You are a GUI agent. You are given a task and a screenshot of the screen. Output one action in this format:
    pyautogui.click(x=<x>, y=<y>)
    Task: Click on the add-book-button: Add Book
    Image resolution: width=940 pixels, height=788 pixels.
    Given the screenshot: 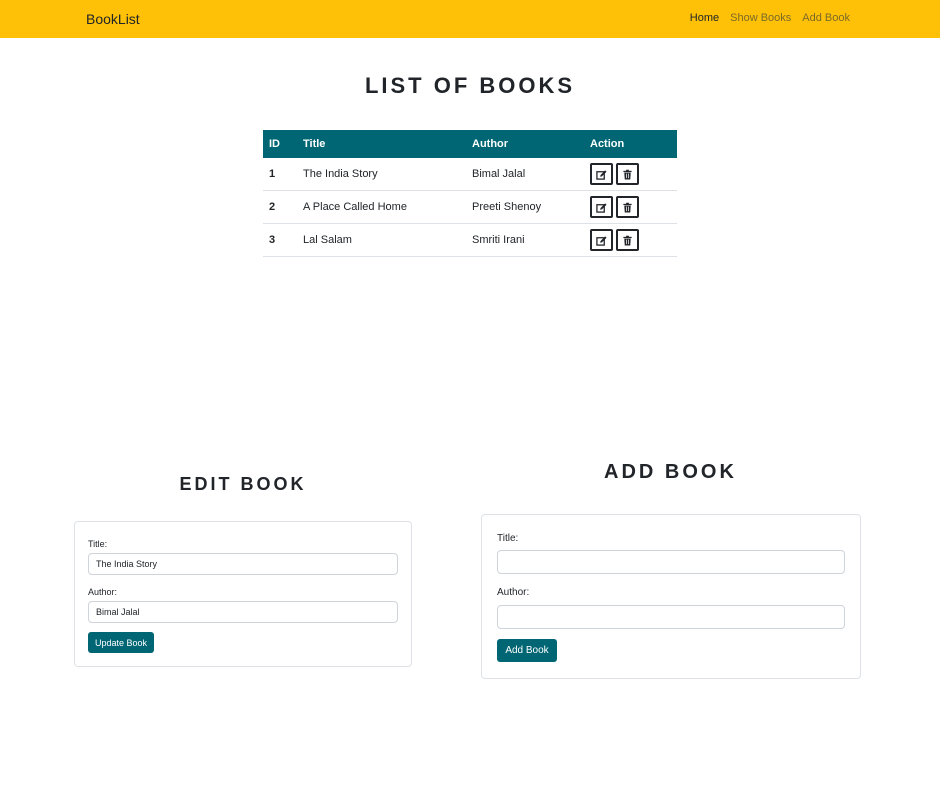 What is the action you would take?
    pyautogui.click(x=527, y=650)
    